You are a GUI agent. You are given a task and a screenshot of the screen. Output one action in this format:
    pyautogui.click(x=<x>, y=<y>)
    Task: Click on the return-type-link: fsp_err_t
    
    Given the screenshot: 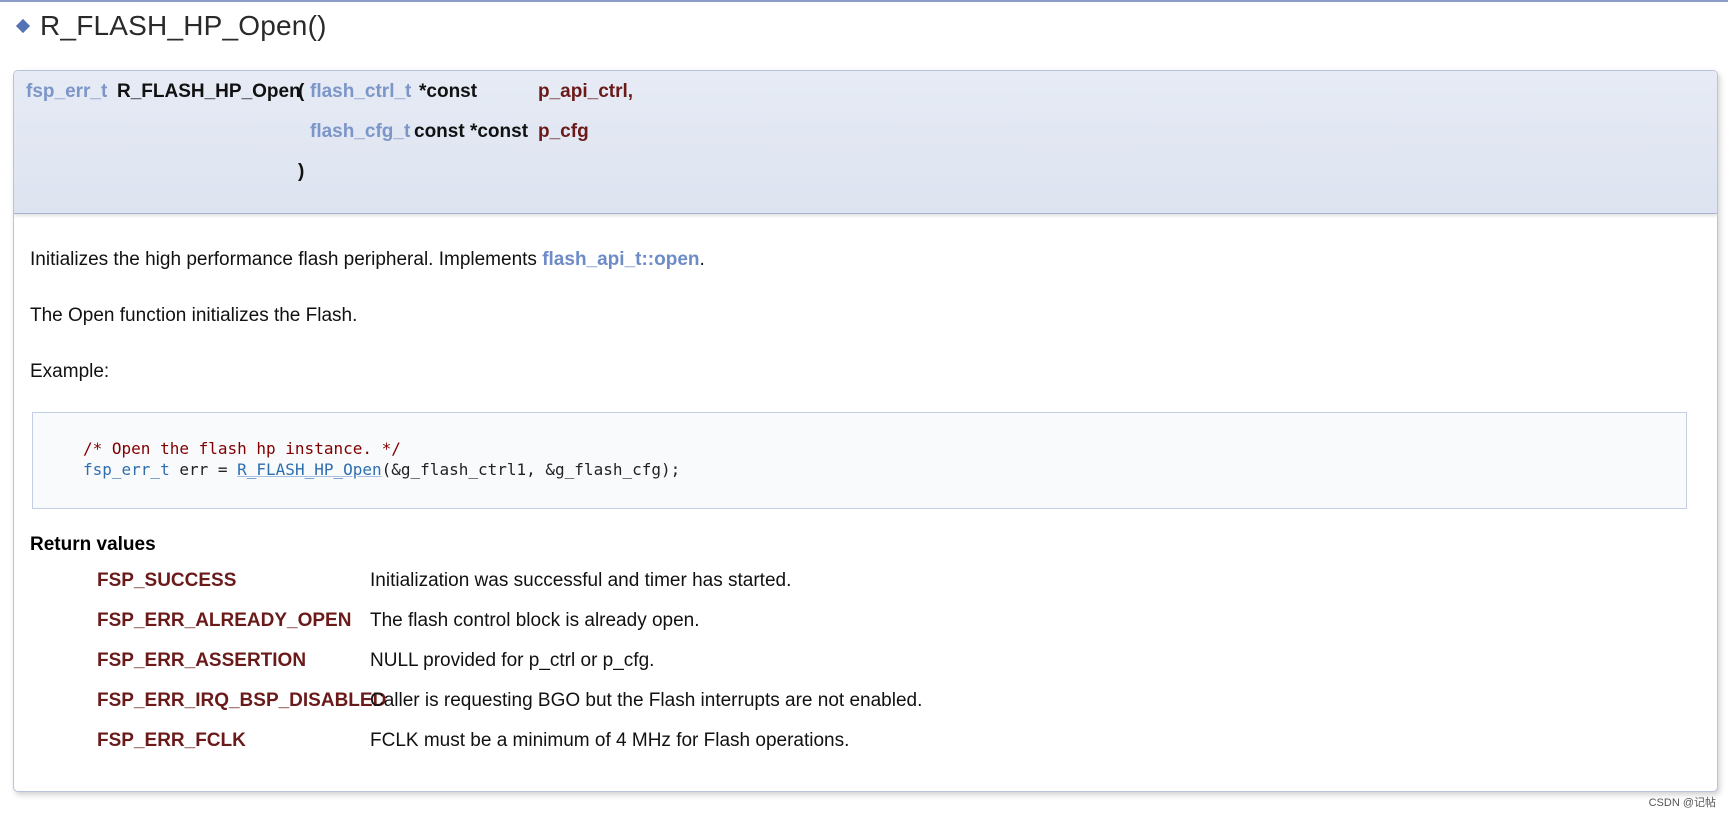 What is the action you would take?
    pyautogui.click(x=66, y=92)
    